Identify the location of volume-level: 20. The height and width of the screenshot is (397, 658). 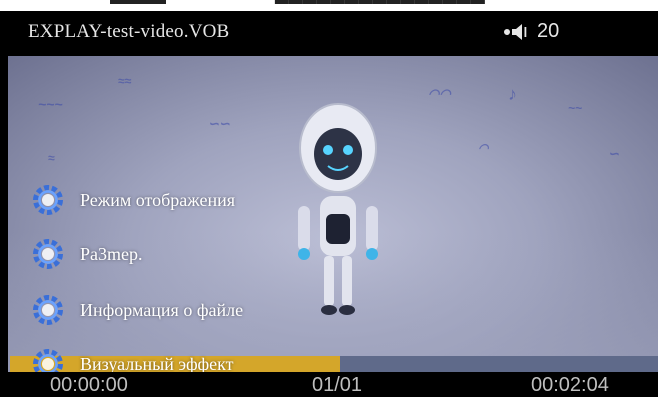
(548, 31).